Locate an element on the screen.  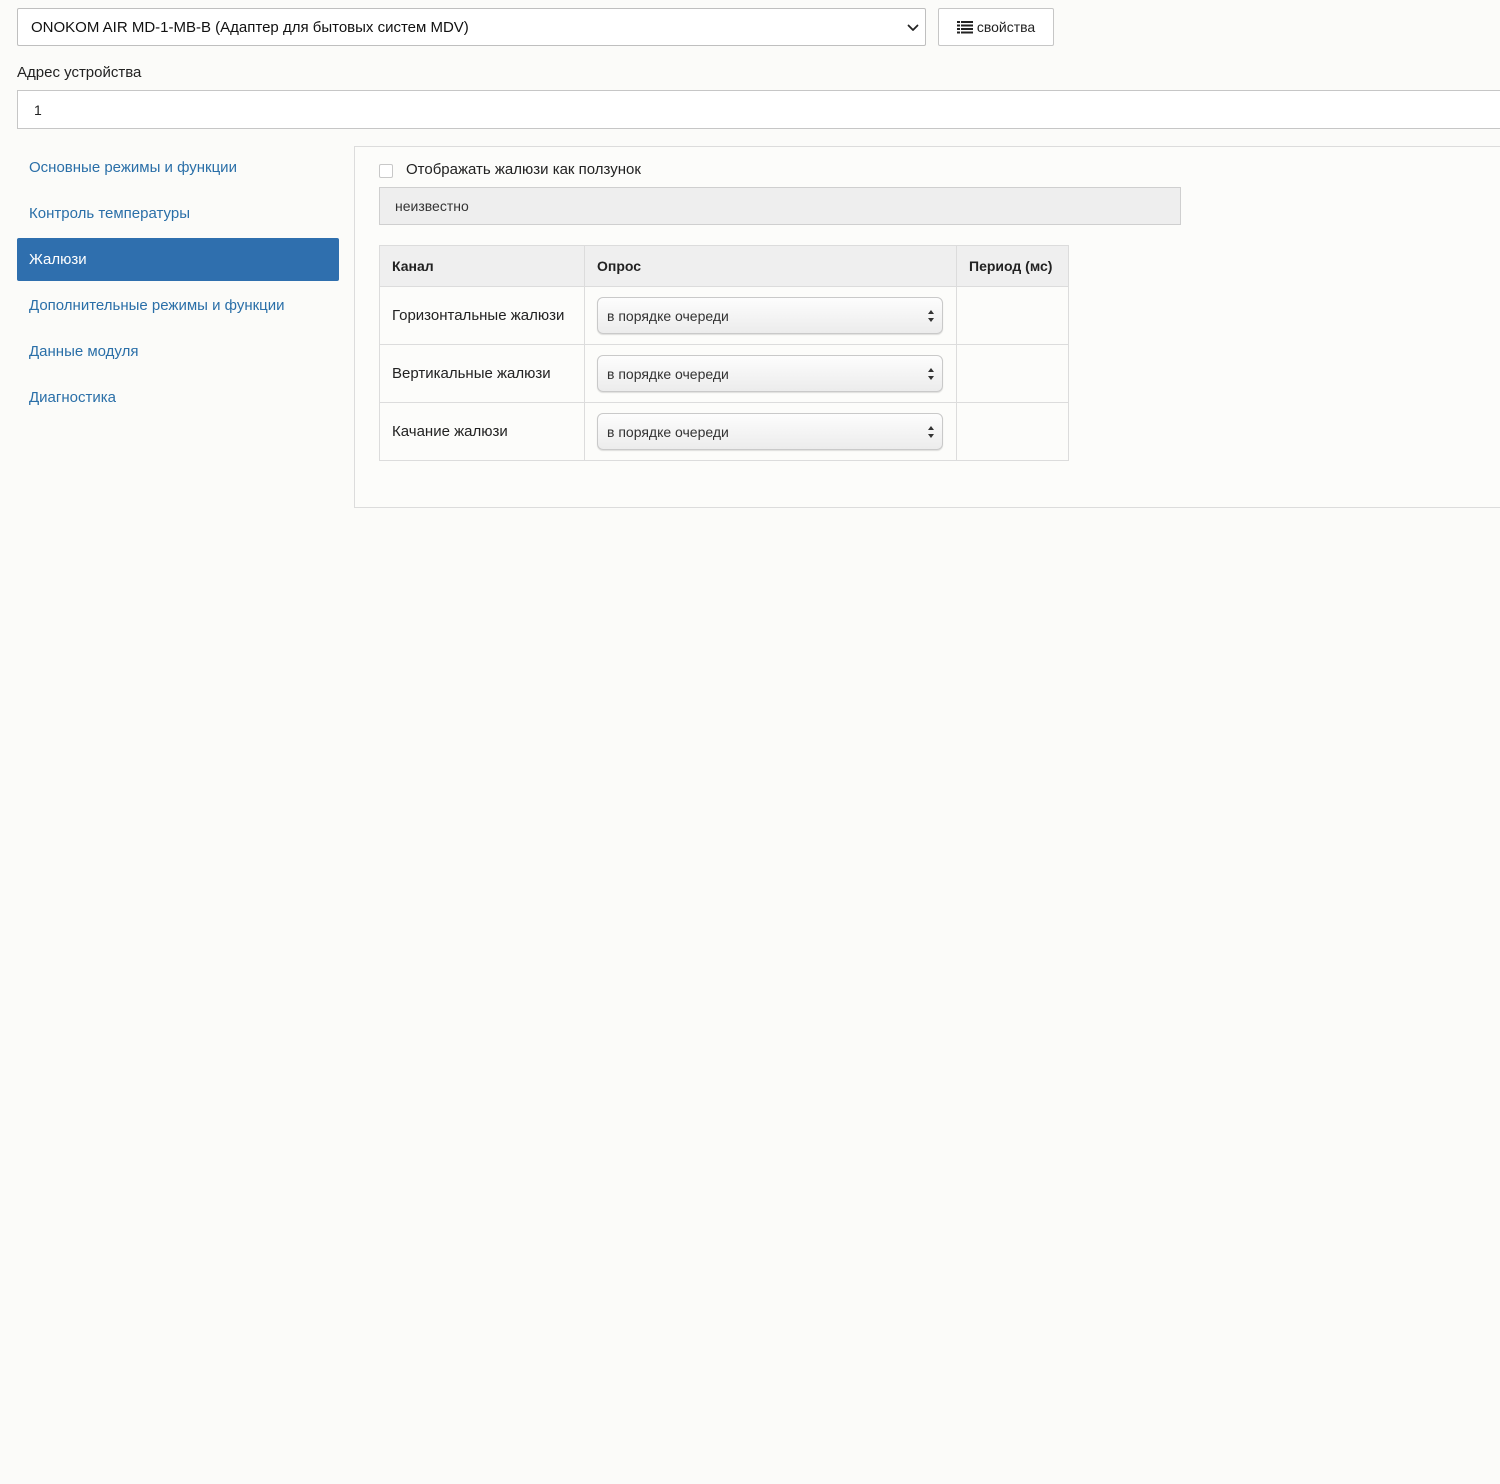
list-icon is located at coordinates (964, 27).